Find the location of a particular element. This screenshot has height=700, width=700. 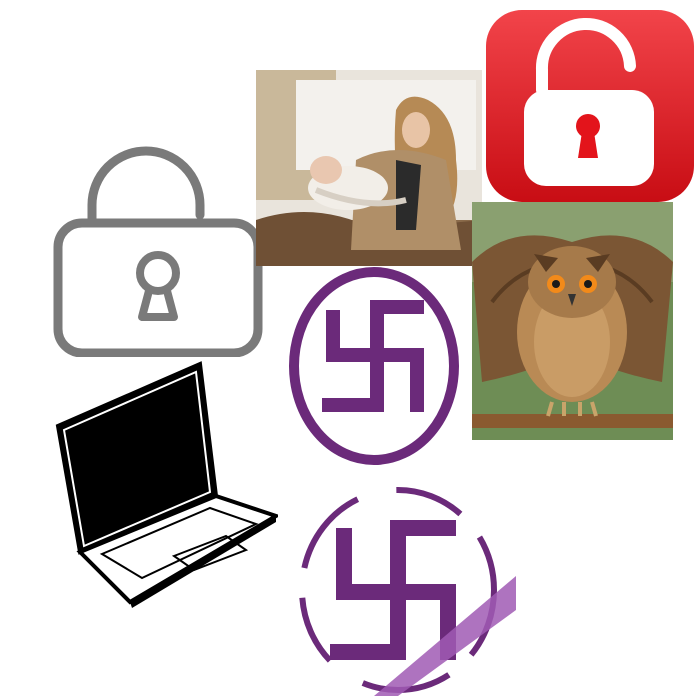

mother-holding-baby-photo is located at coordinates (369, 168).